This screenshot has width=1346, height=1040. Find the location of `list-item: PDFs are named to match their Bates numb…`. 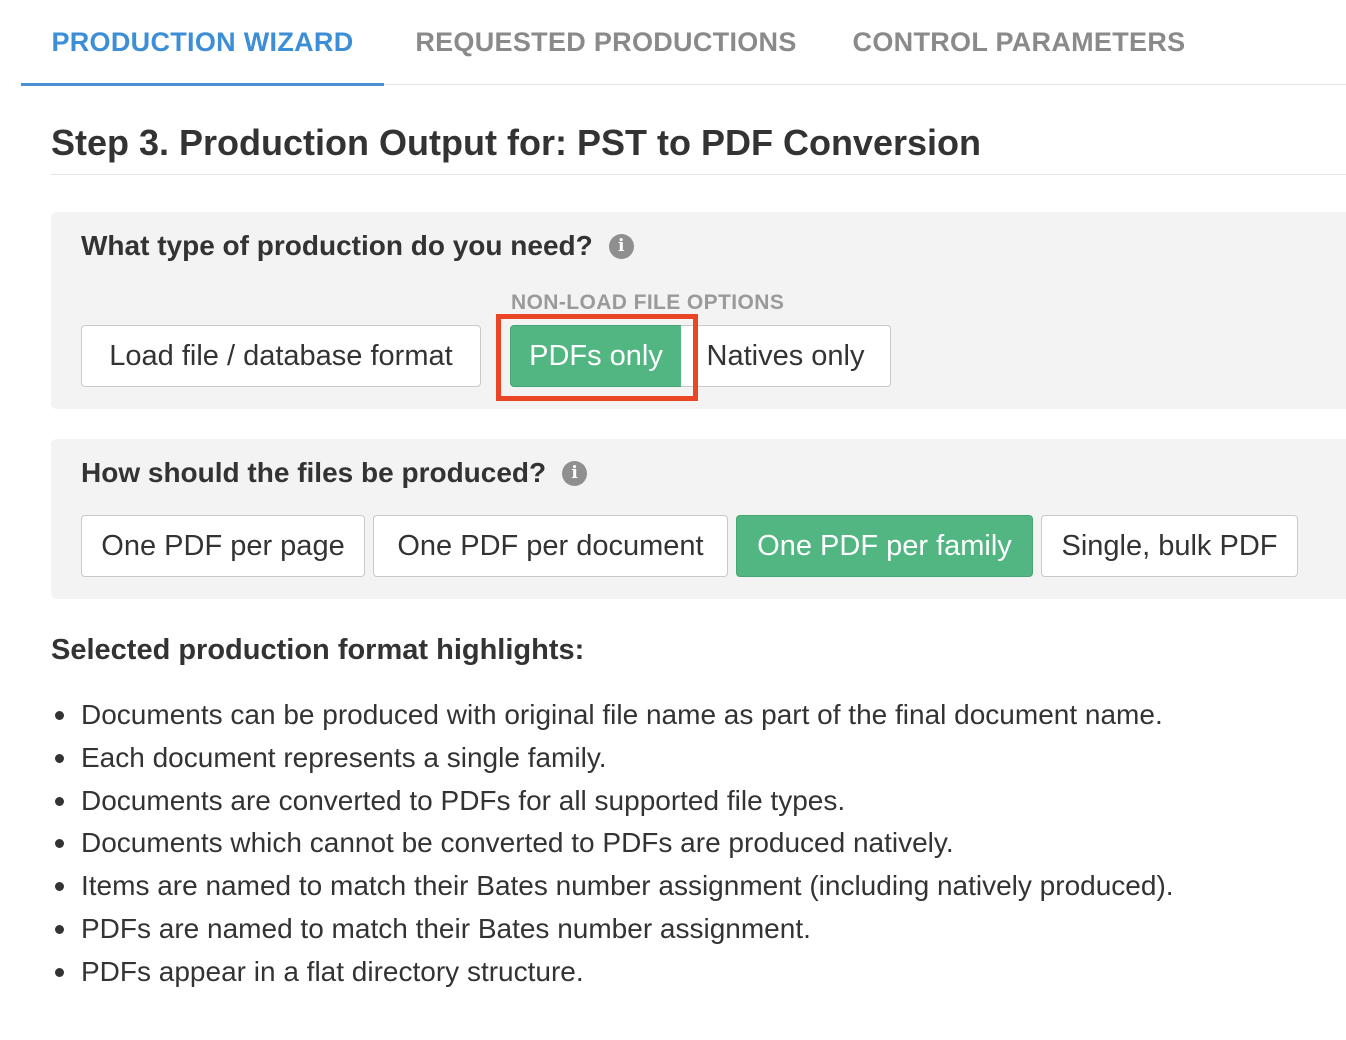

list-item: PDFs are named to match their Bates numb… is located at coordinates (696, 929).